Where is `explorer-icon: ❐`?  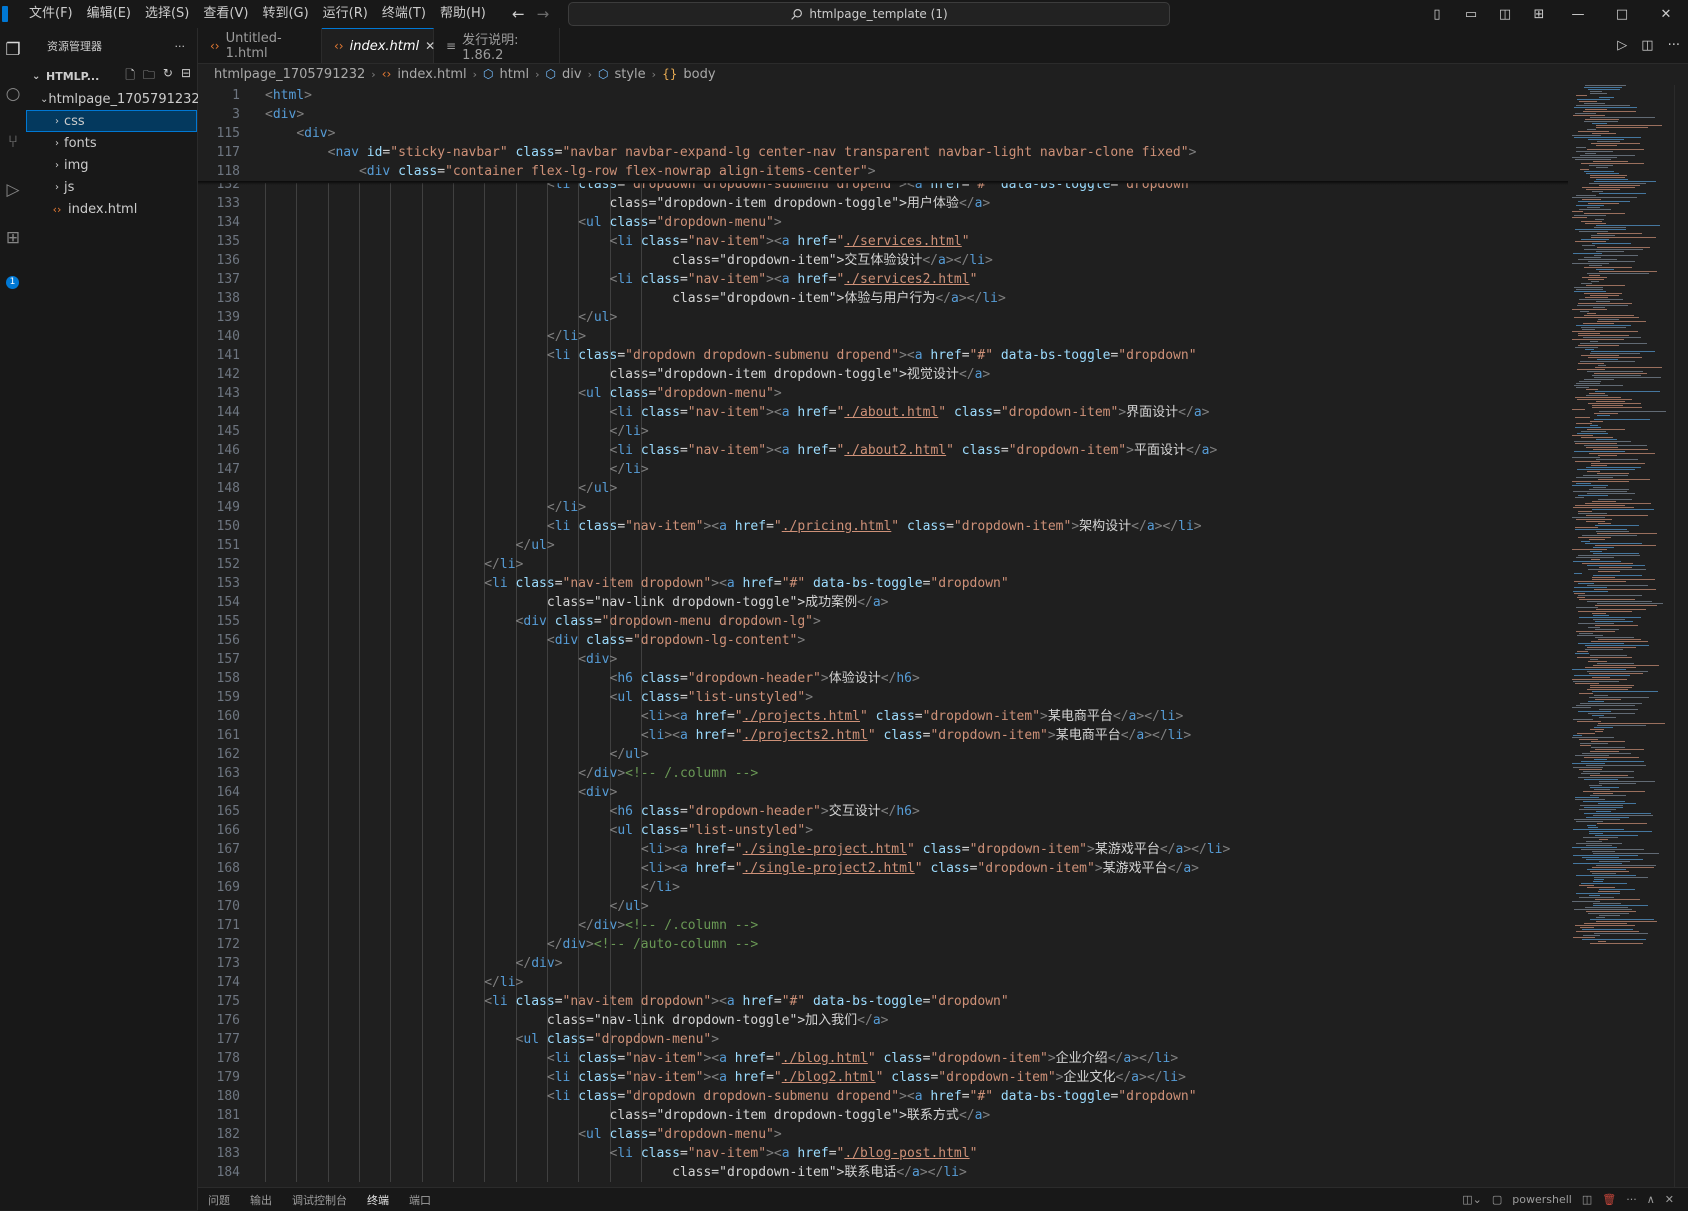 explorer-icon: ❐ is located at coordinates (13, 50).